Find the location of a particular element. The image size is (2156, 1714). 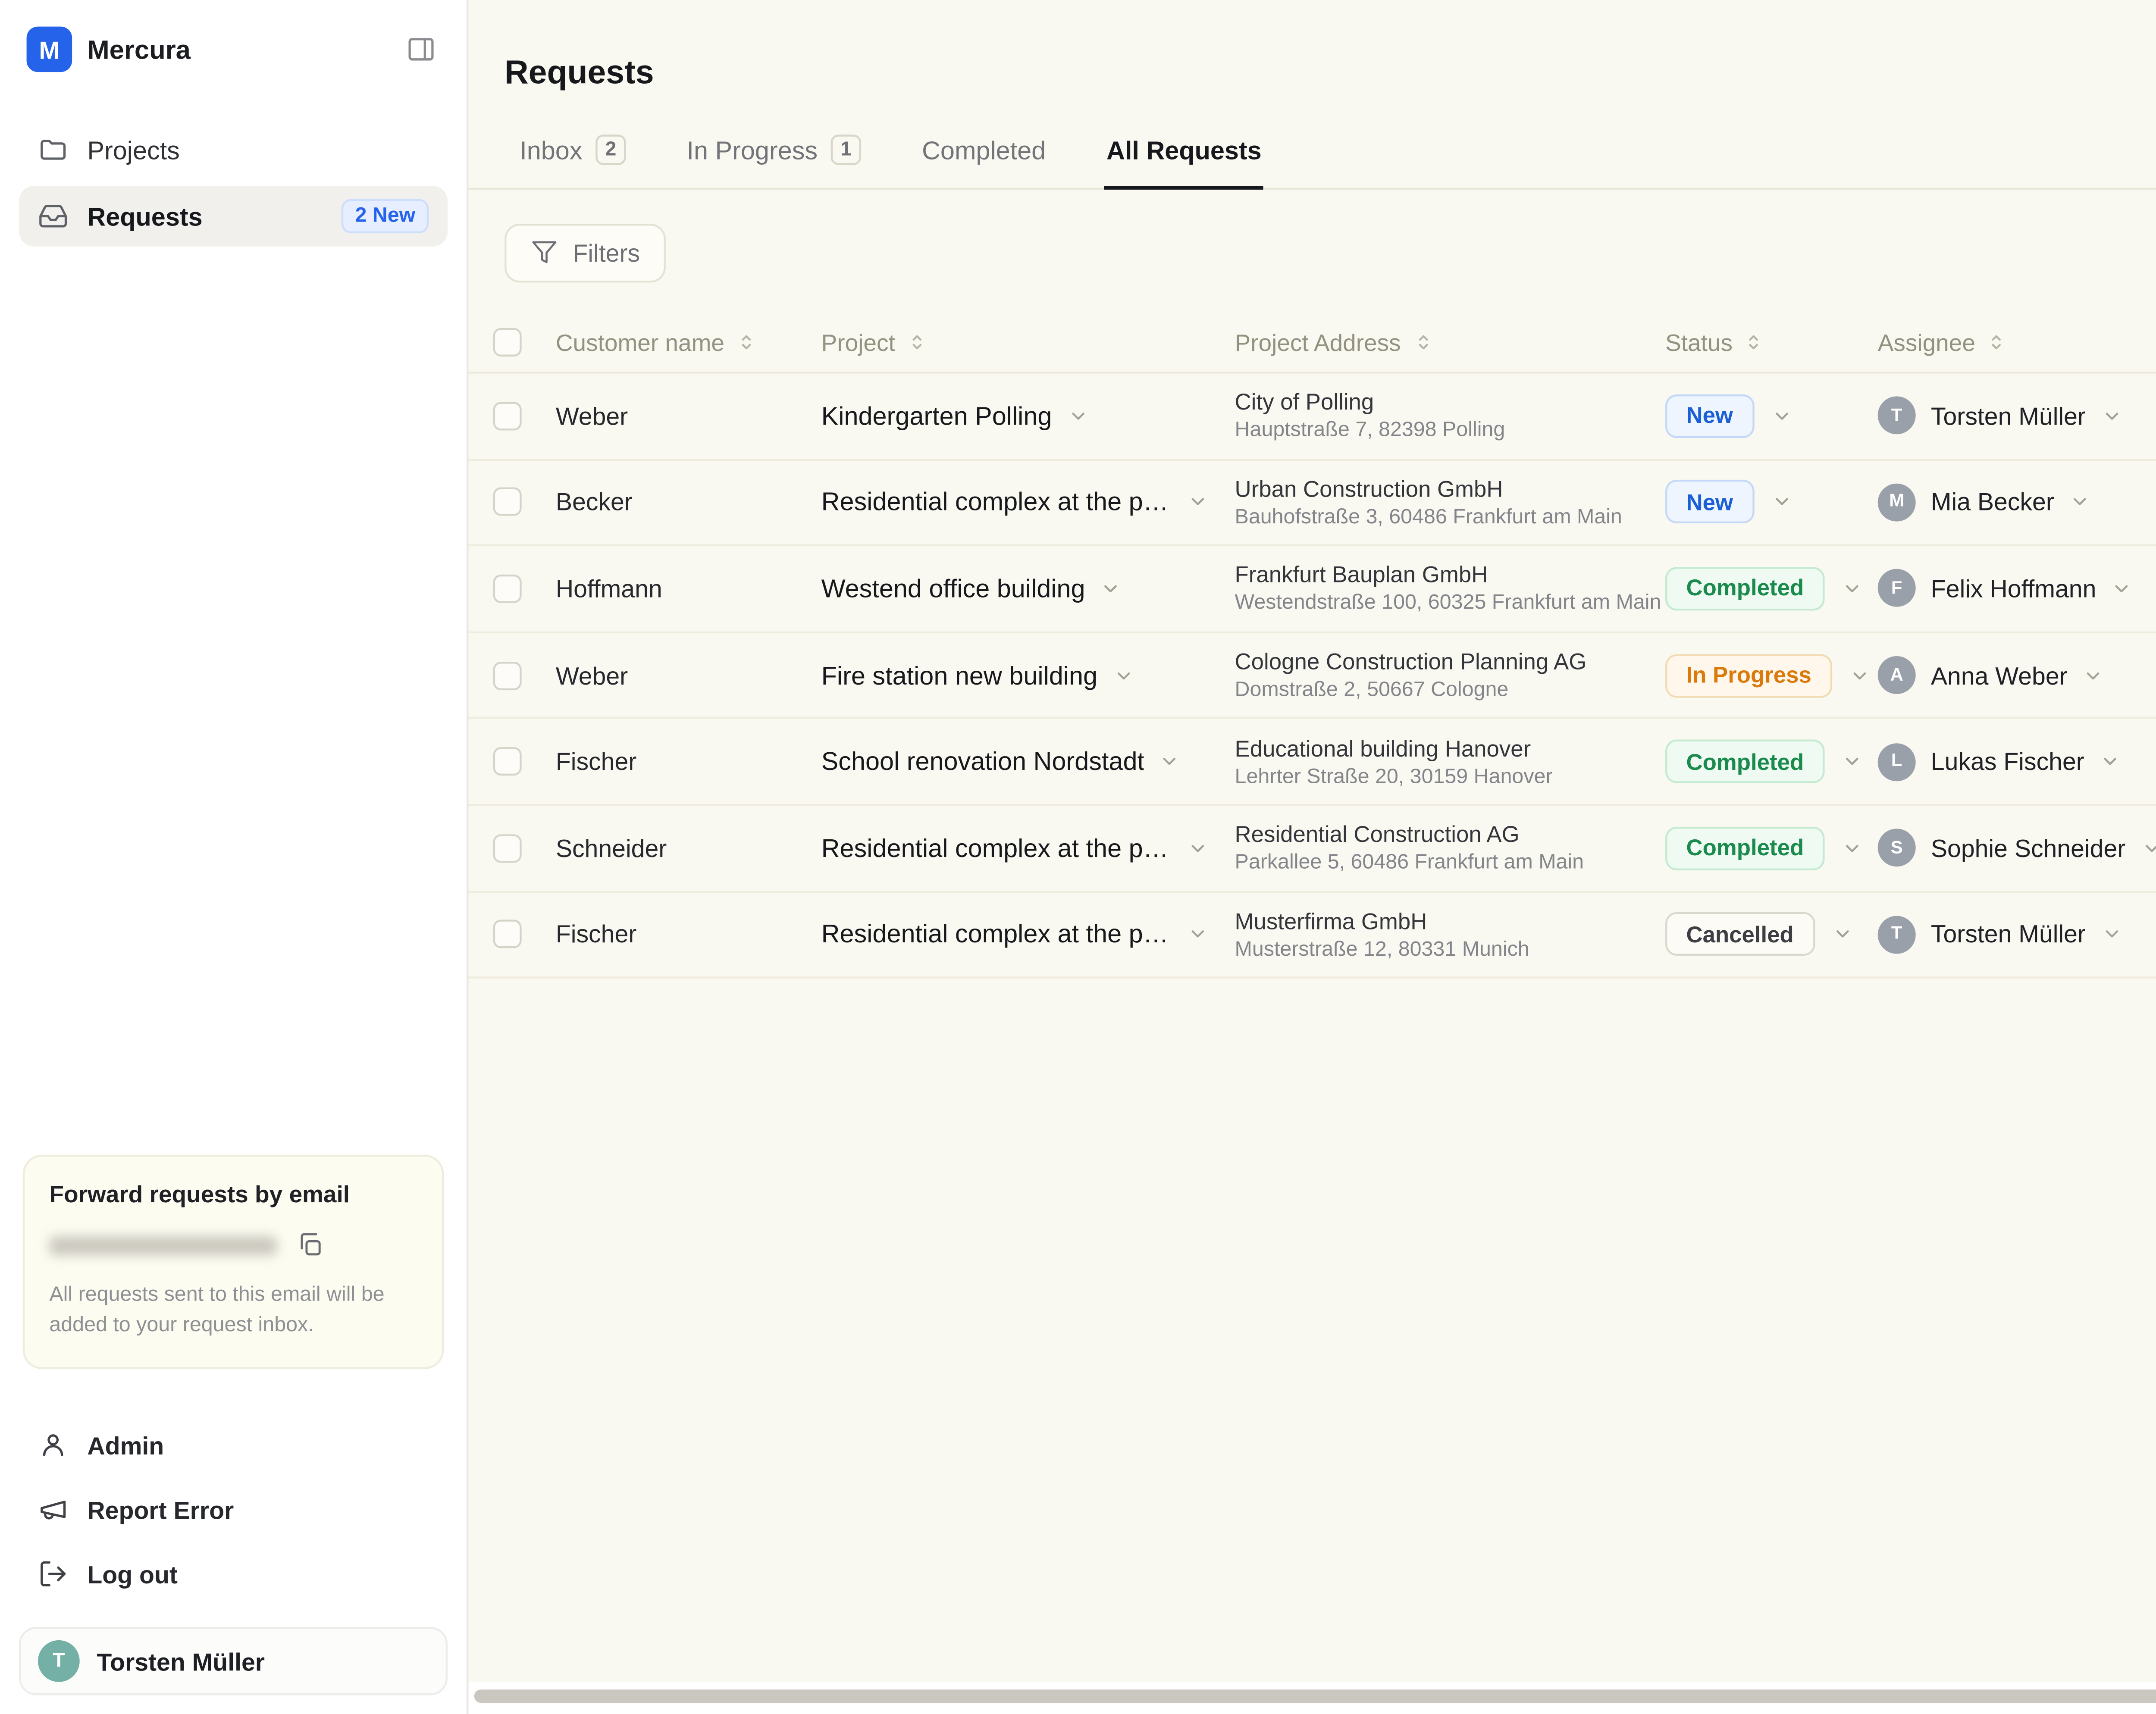

assignee-cell: L Lukas Fischer is located at coordinates (2016, 761).